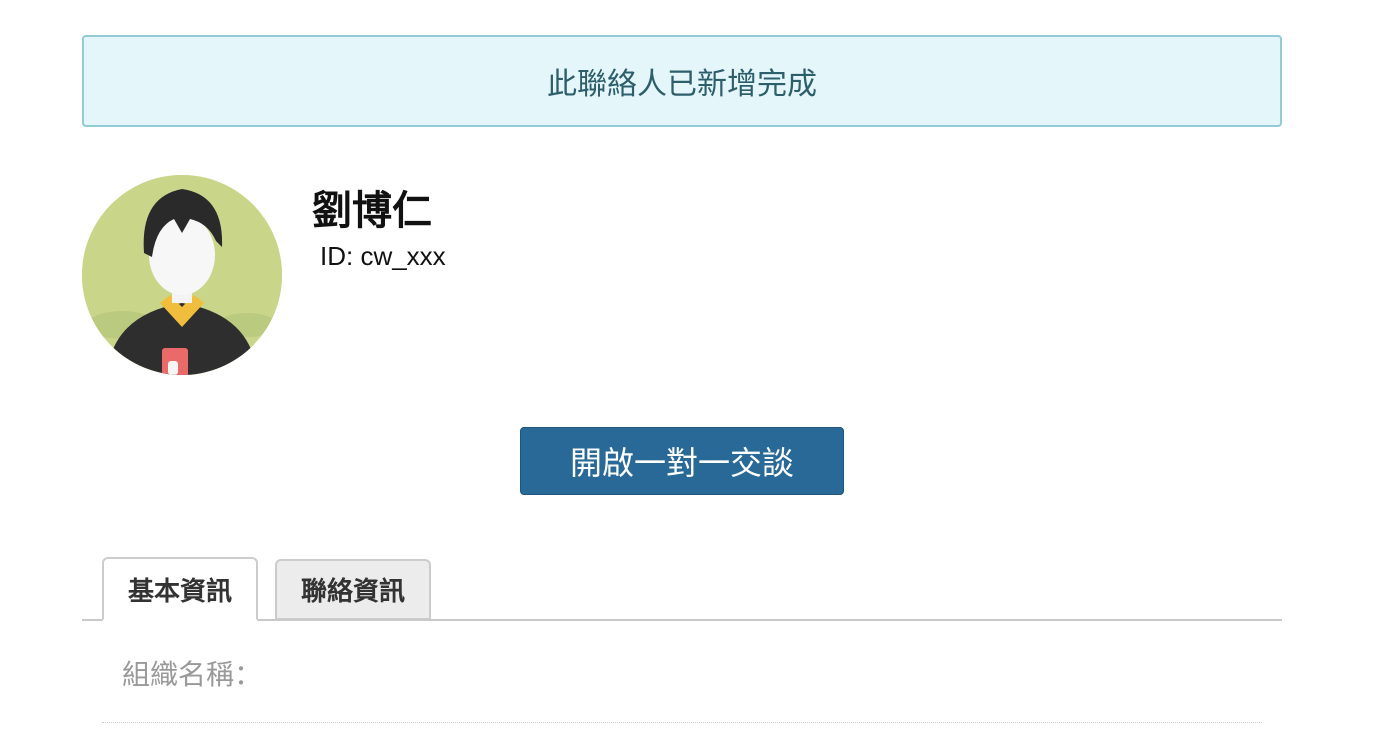 The height and width of the screenshot is (738, 1386). Describe the element at coordinates (682, 684) in the screenshot. I see `organization-field-row: 組織名稱：` at that location.